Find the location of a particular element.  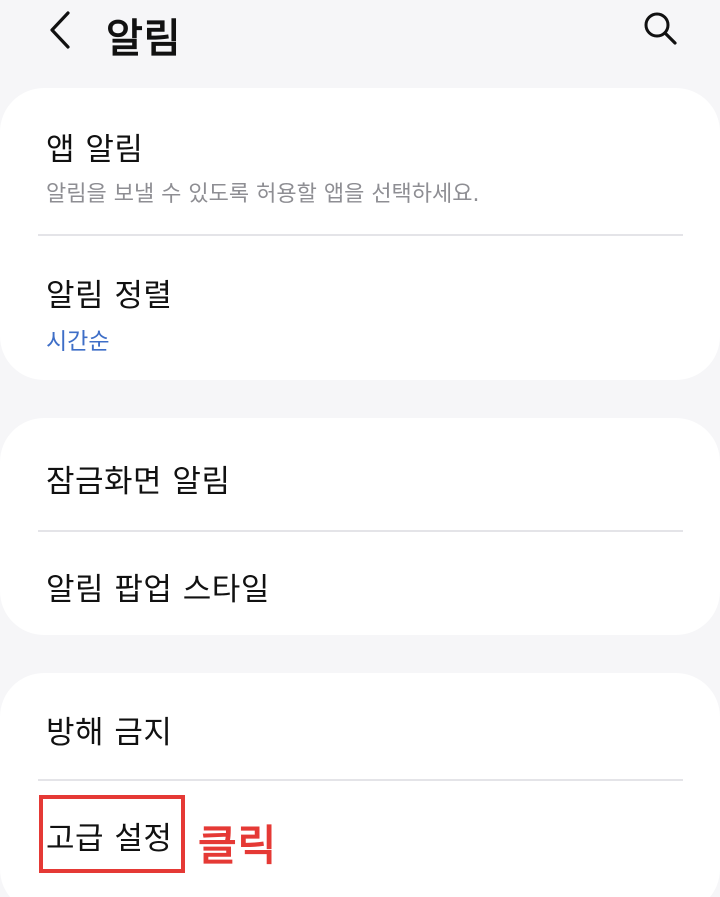

popup-style-item: 알림 팝업 스타일 is located at coordinates (360, 583).